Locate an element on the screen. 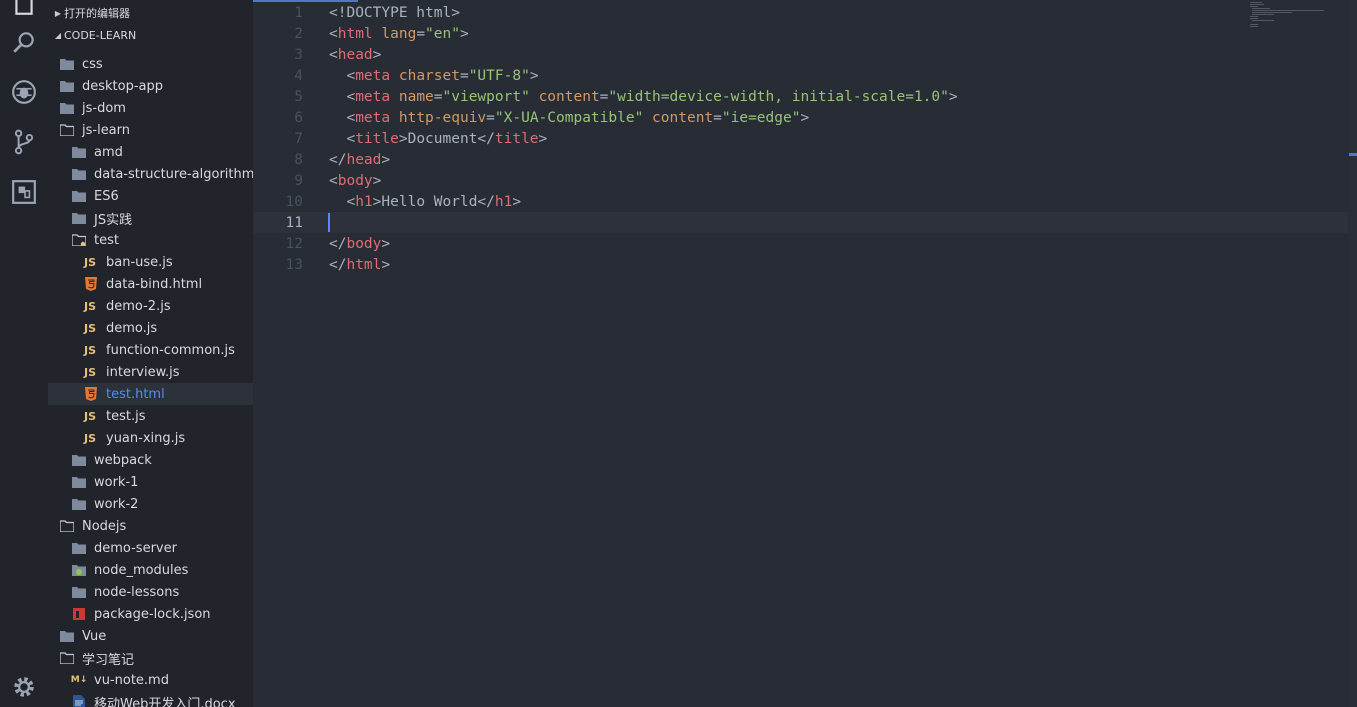  tree-file-item: data-bind.html is located at coordinates (150, 284).